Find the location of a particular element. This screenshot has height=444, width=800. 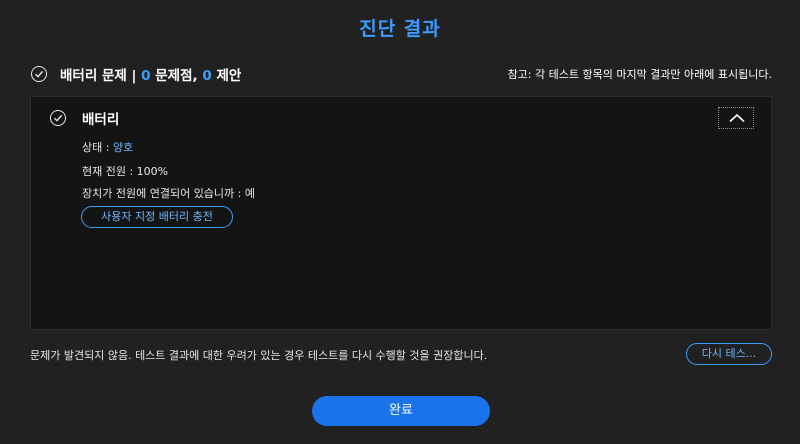

custom-charge-button: 사용자 지정 배터리 충전 is located at coordinates (157, 217).